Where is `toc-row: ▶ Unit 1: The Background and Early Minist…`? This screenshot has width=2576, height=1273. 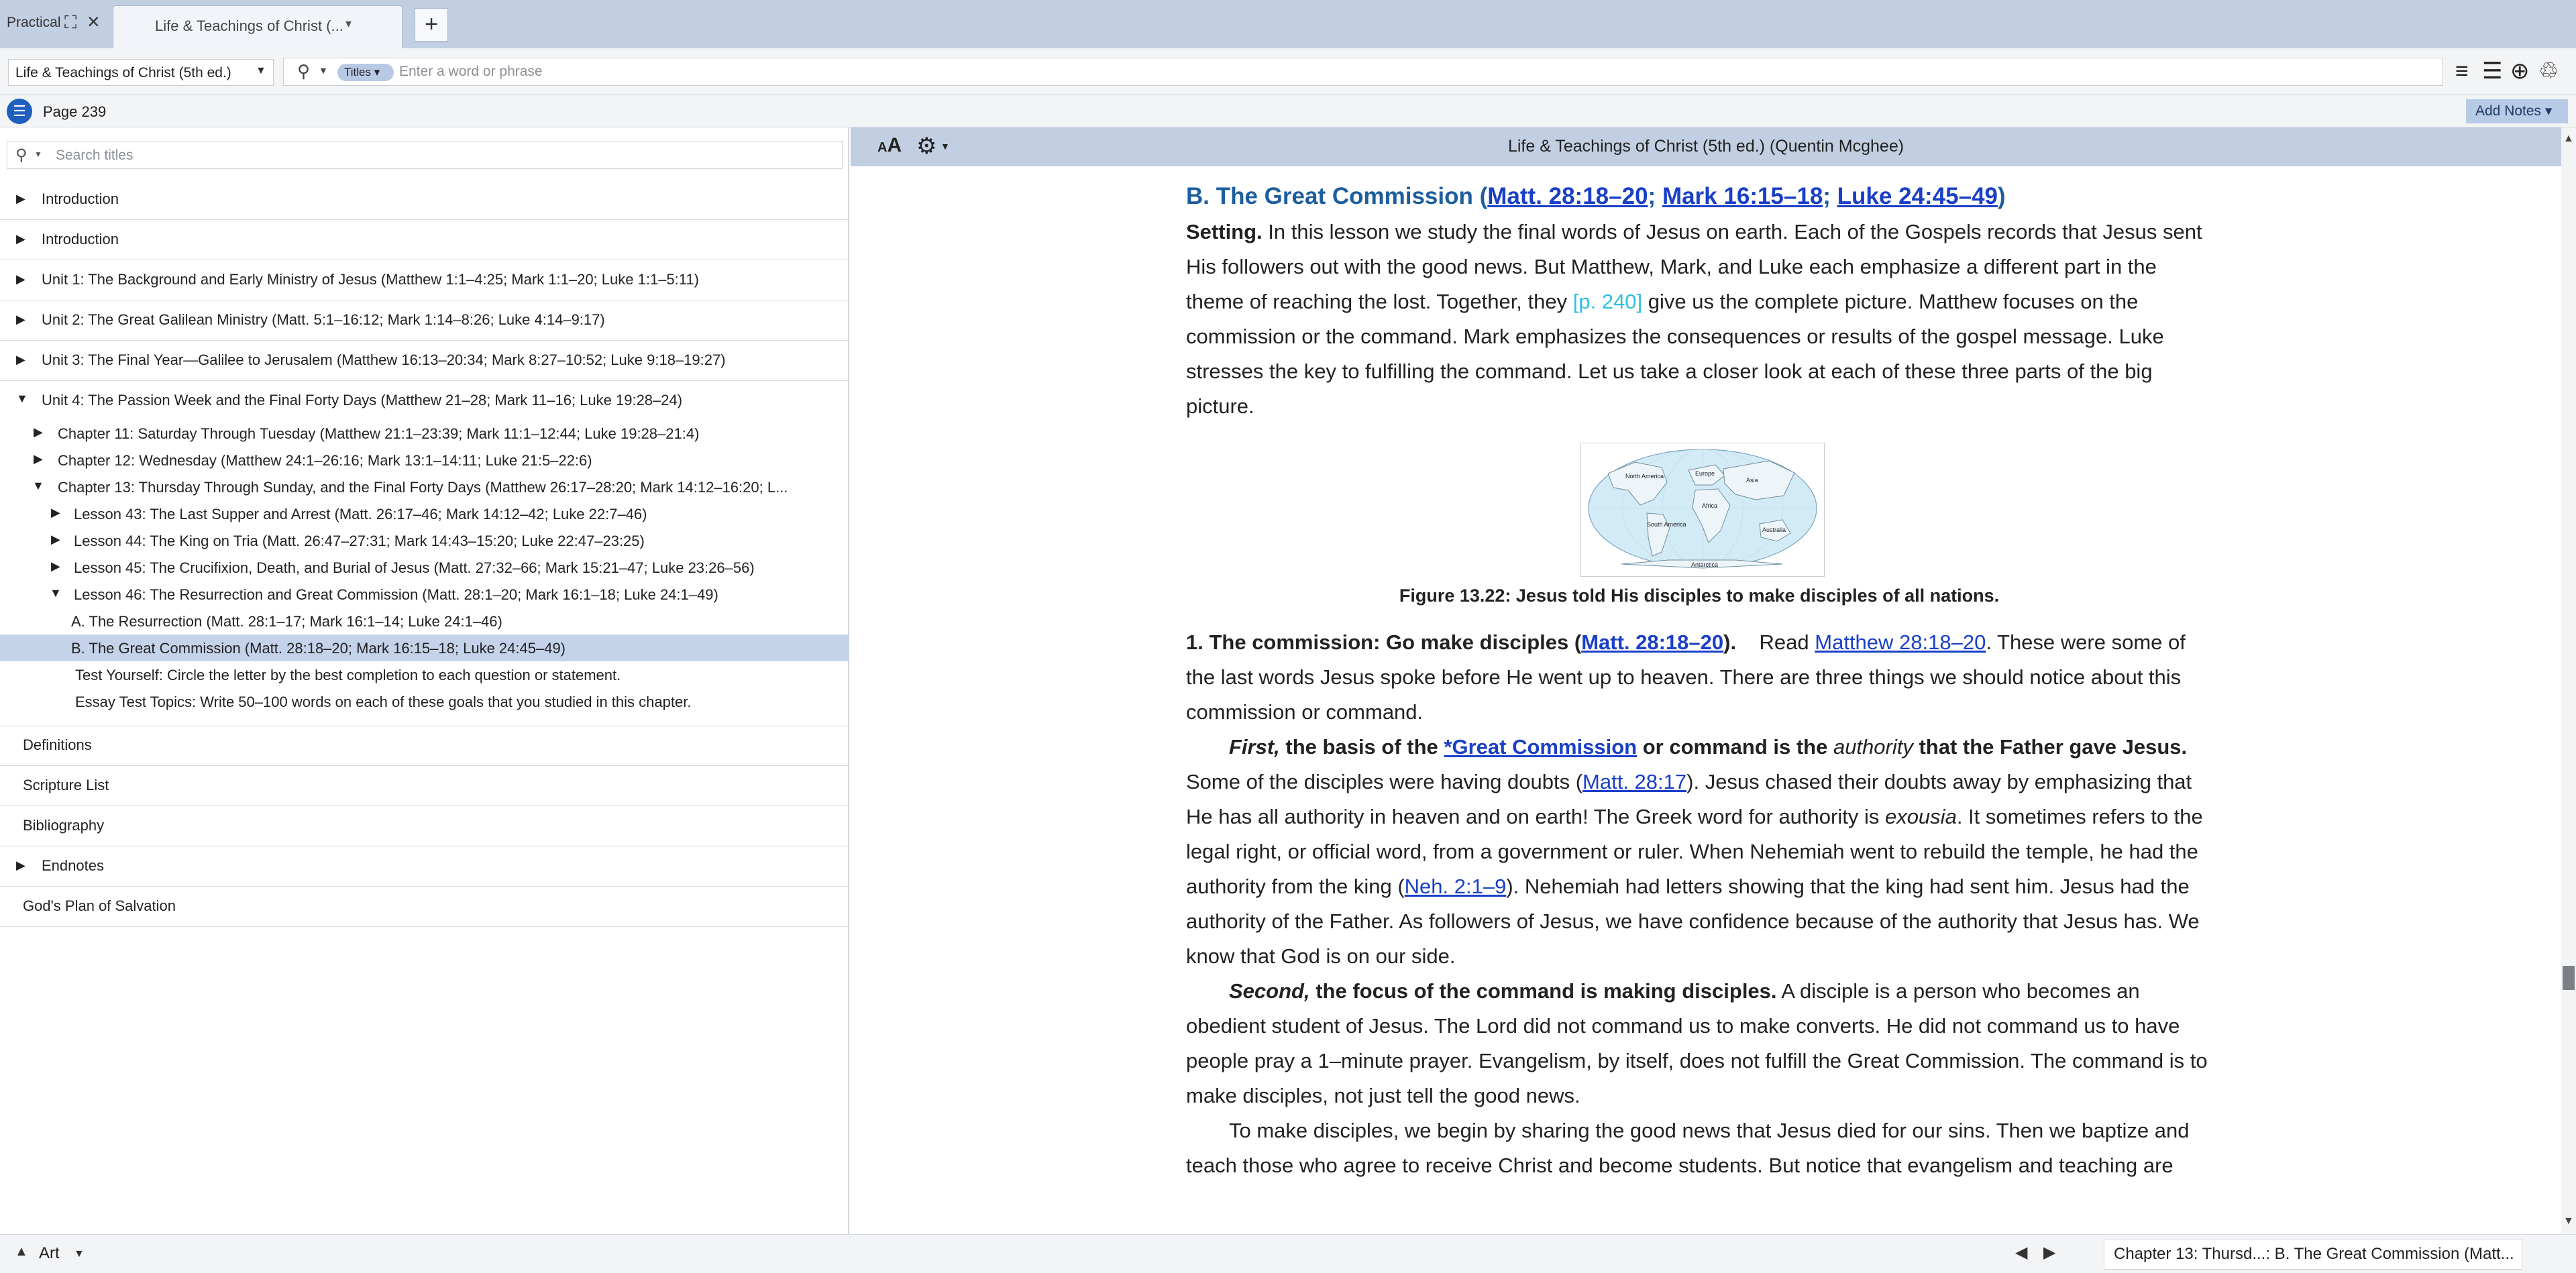
toc-row: ▶ Unit 1: The Background and Early Minist… is located at coordinates (424, 280).